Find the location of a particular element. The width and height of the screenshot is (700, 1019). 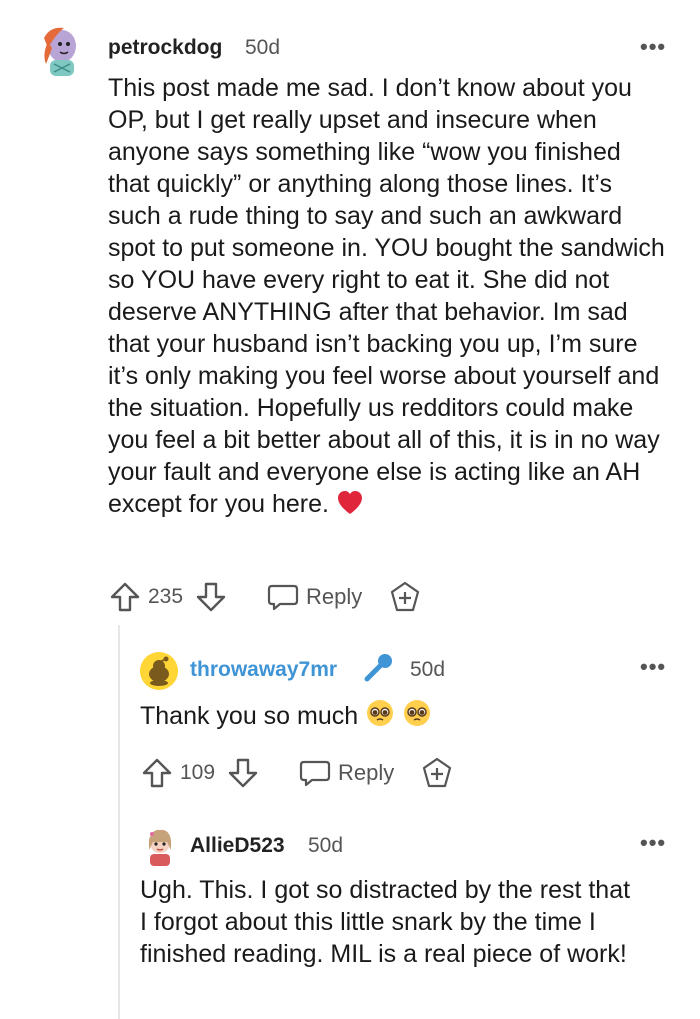

username: throwaway7mr is located at coordinates (263, 670).